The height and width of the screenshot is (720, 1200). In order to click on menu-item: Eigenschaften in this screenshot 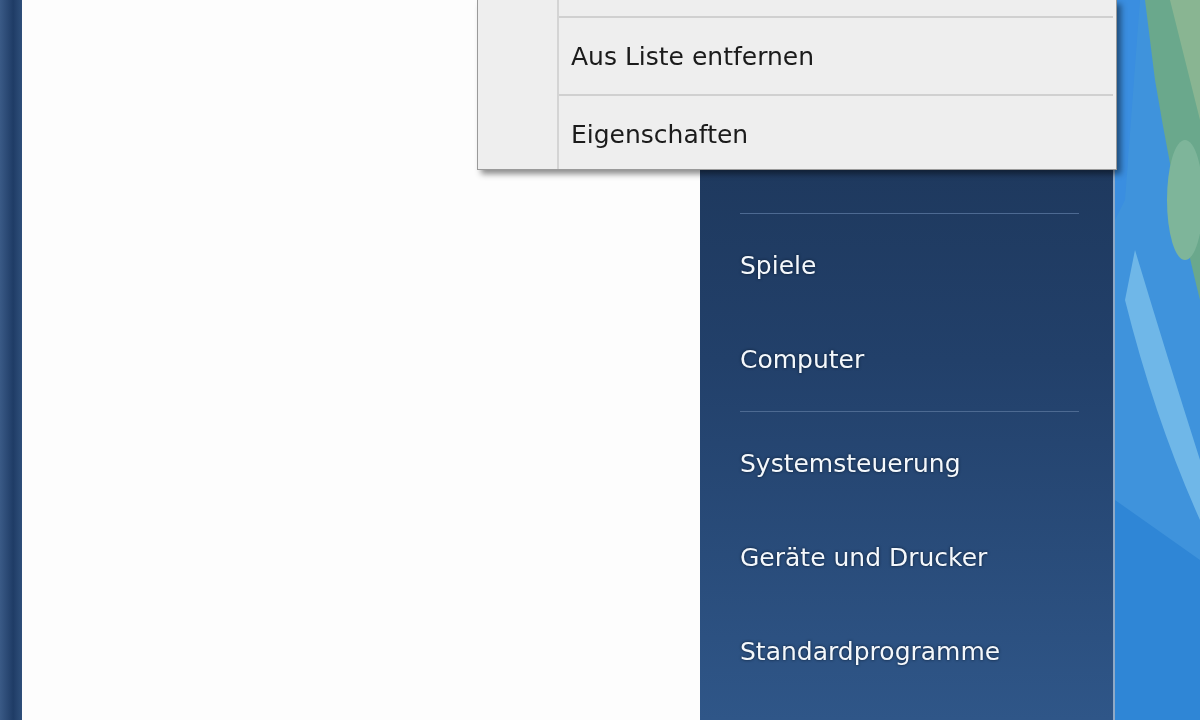, I will do `click(836, 133)`.